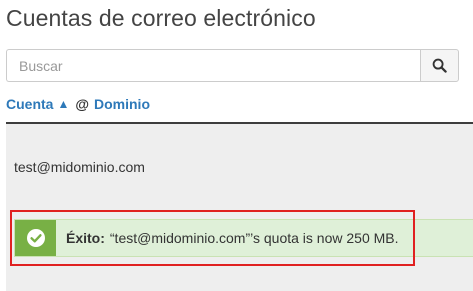  What do you see at coordinates (79, 167) in the screenshot?
I see `email-account-cell: test@midominio.com` at bounding box center [79, 167].